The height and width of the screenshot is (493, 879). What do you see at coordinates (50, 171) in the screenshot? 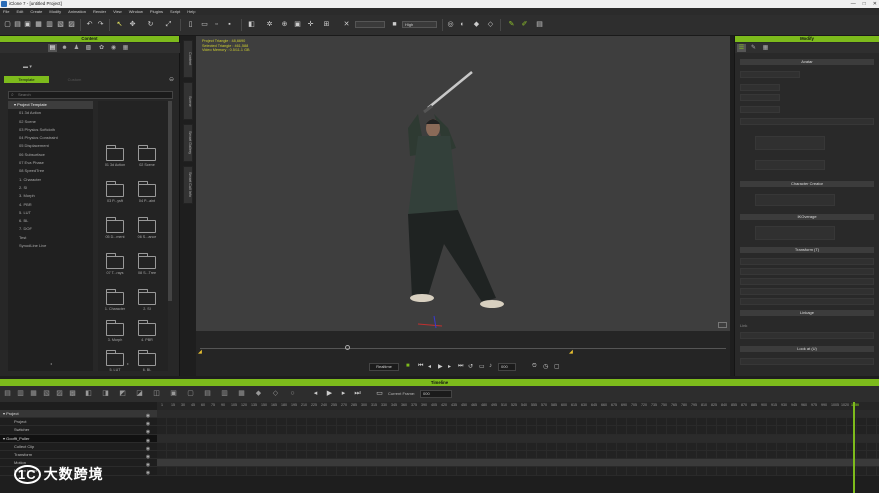
I see `tree-item: 08 SpeedTree` at bounding box center [50, 171].